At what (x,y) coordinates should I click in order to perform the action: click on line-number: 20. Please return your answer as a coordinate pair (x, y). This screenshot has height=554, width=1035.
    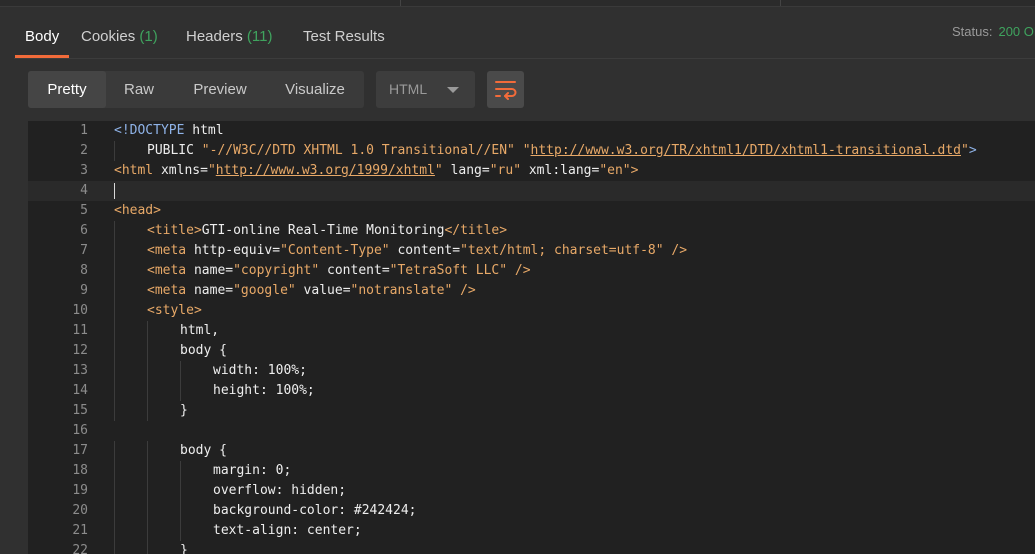
    Looking at the image, I should click on (80, 510).